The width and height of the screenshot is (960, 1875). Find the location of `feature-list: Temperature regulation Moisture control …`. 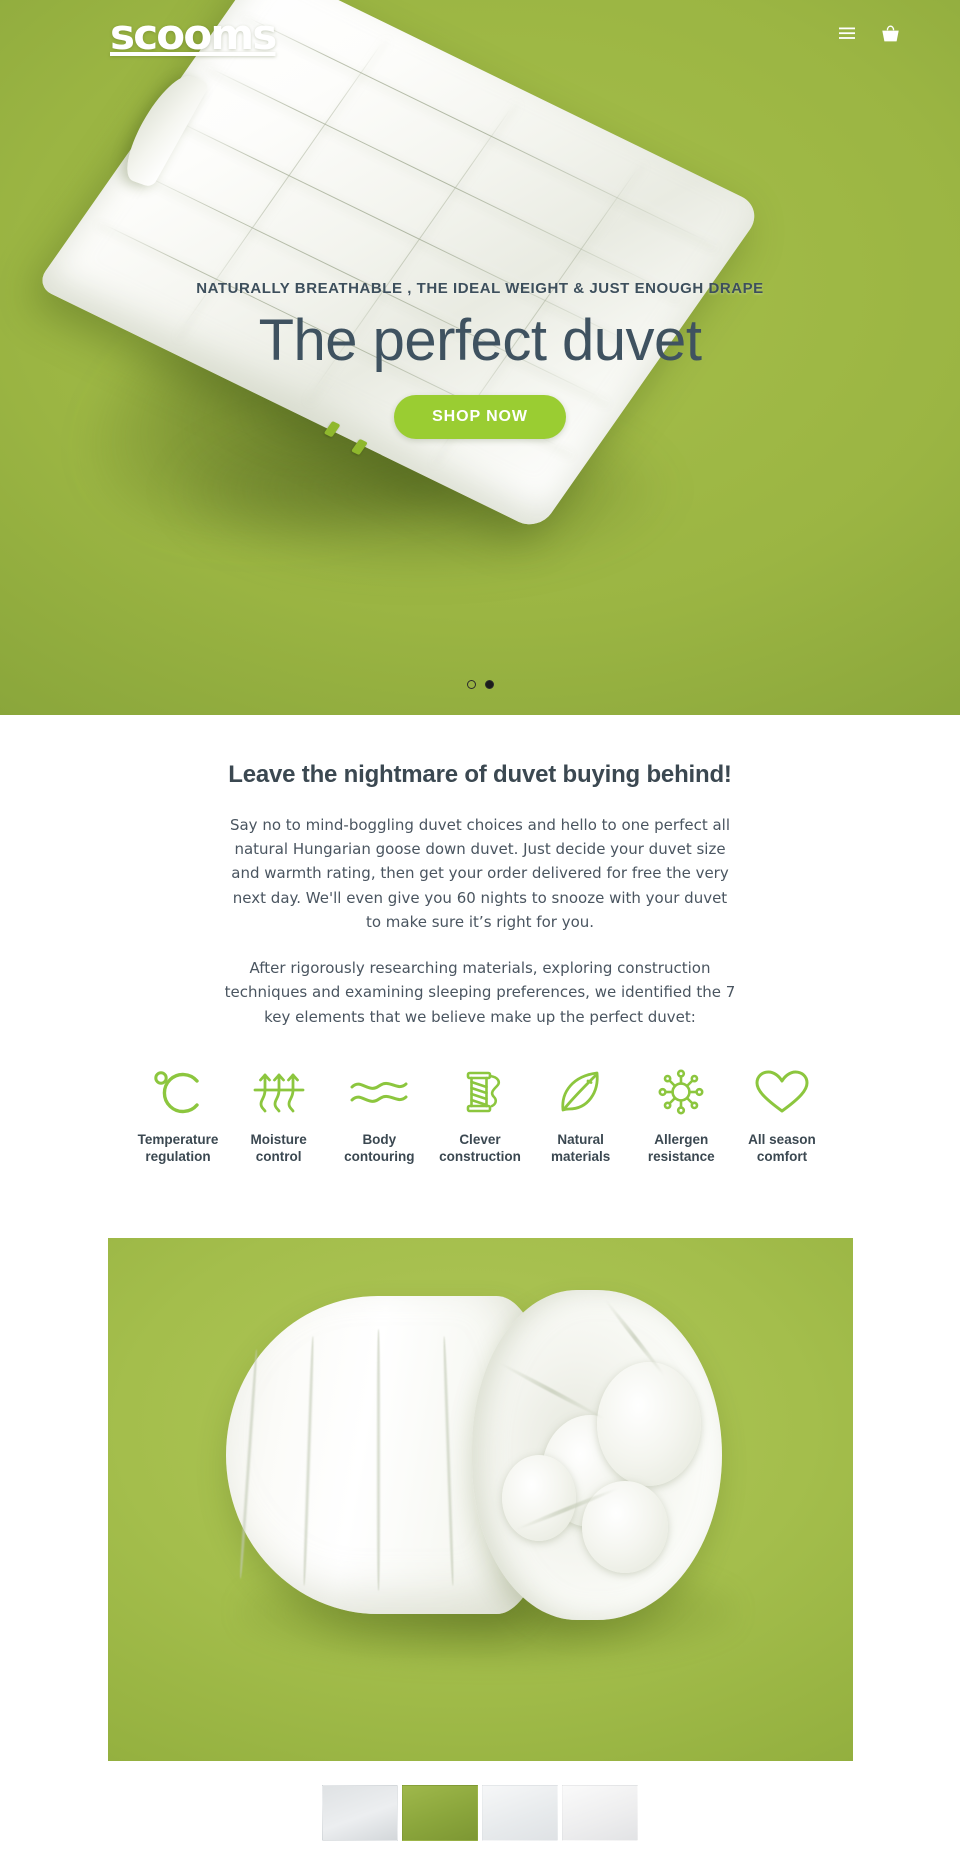

feature-list: Temperature regulation Moisture control … is located at coordinates (480, 1114).